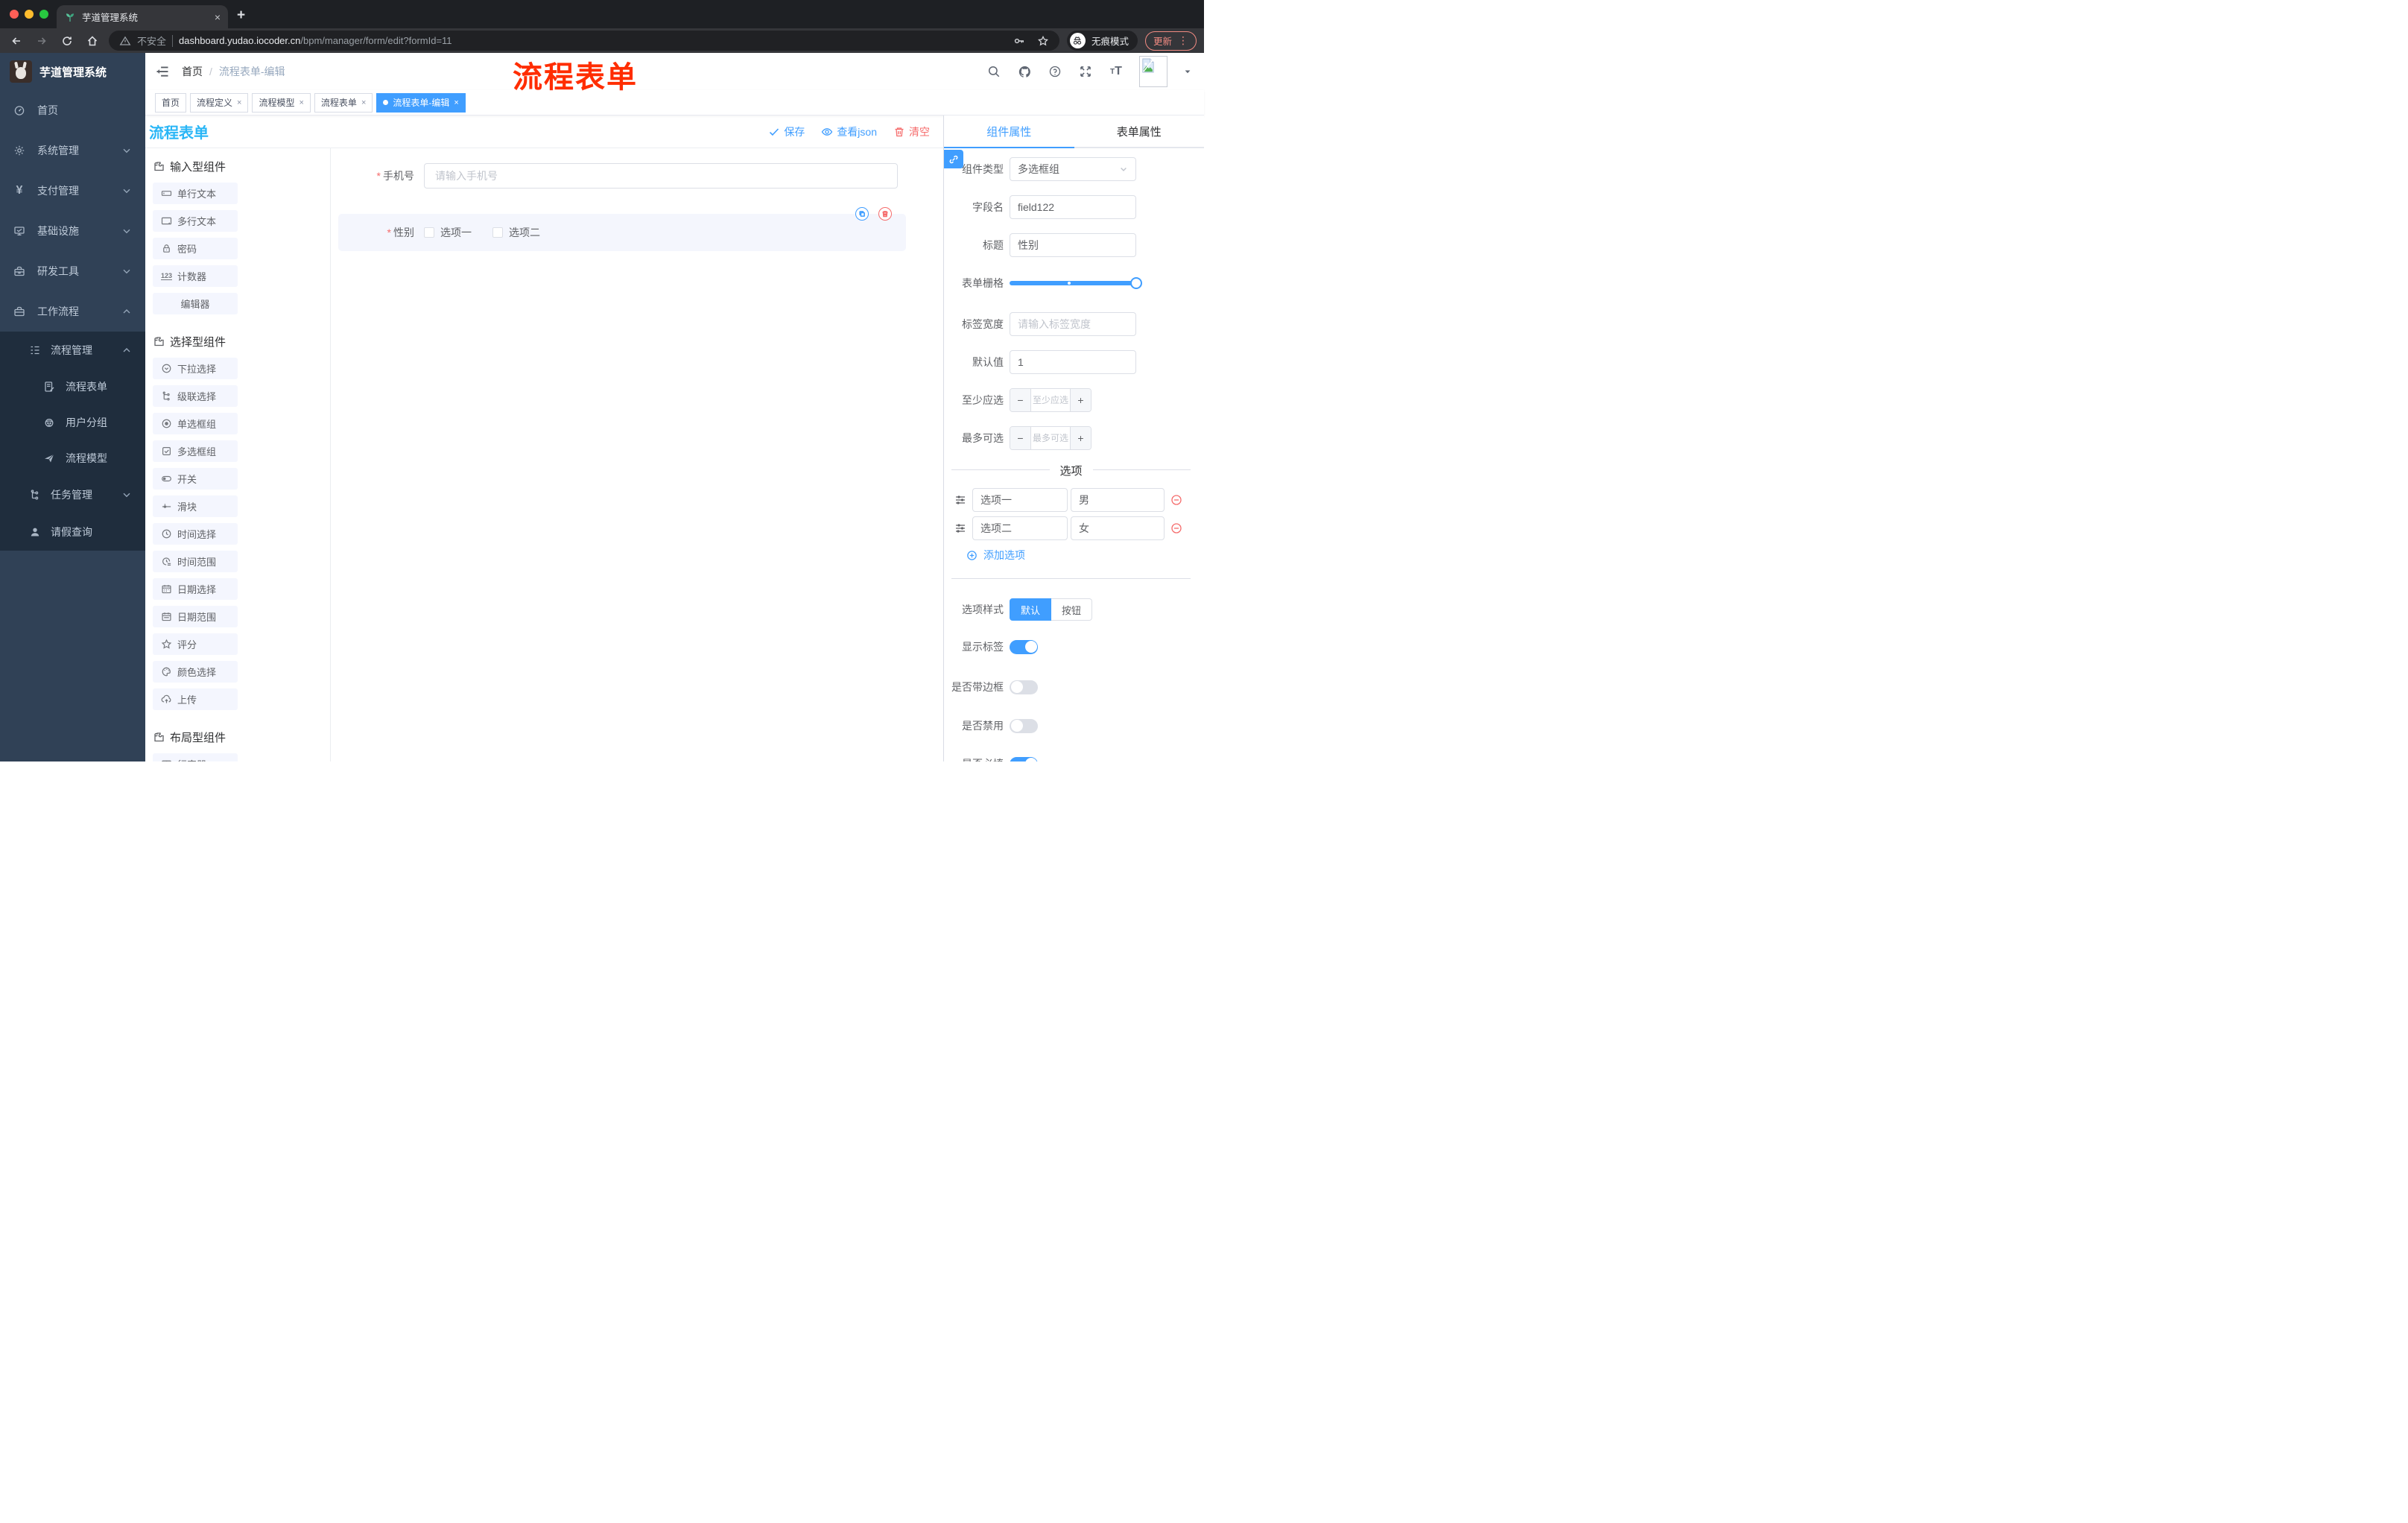 This screenshot has width=2408, height=1523. I want to click on tag-process-form-edit: 流程表单-编辑 ×, so click(421, 102).